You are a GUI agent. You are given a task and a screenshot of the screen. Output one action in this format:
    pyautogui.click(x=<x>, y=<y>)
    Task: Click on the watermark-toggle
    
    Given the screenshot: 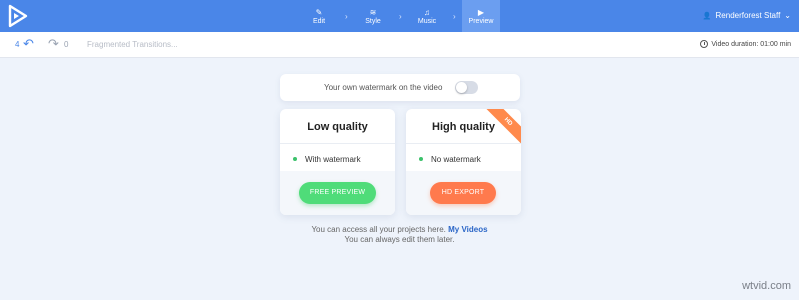 What is the action you would take?
    pyautogui.click(x=466, y=87)
    